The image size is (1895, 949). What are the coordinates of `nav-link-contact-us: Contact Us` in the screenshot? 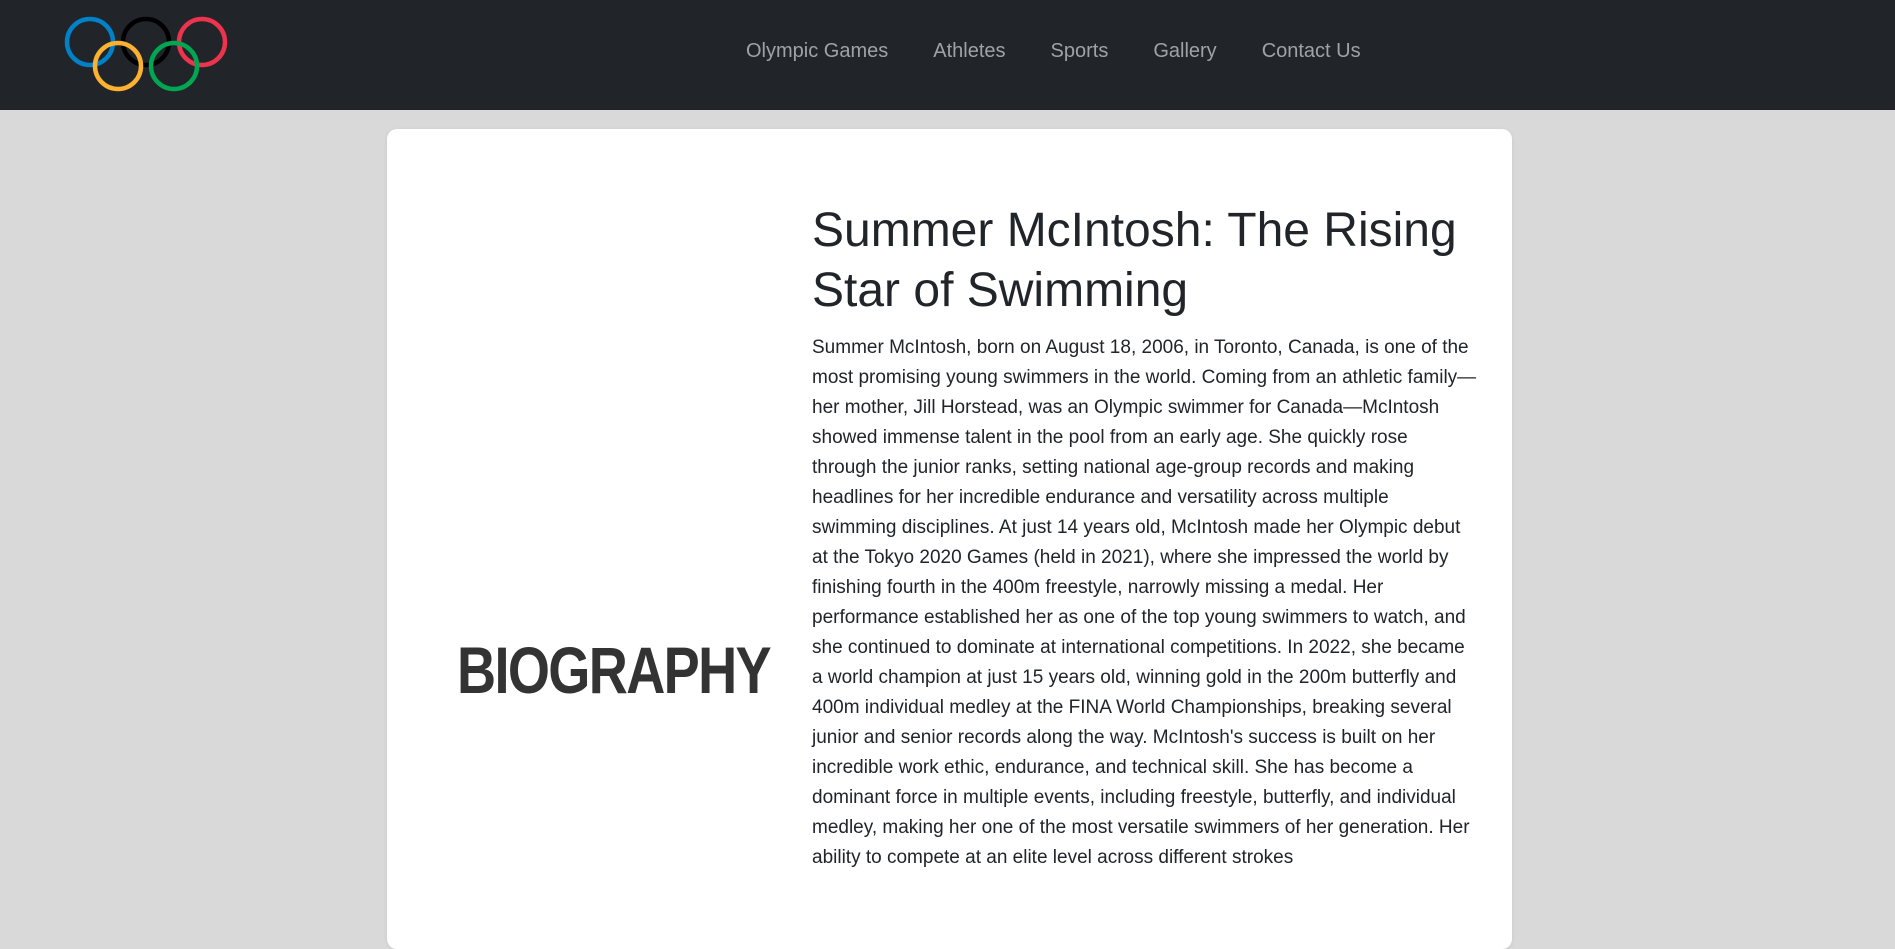 It's located at (1311, 51).